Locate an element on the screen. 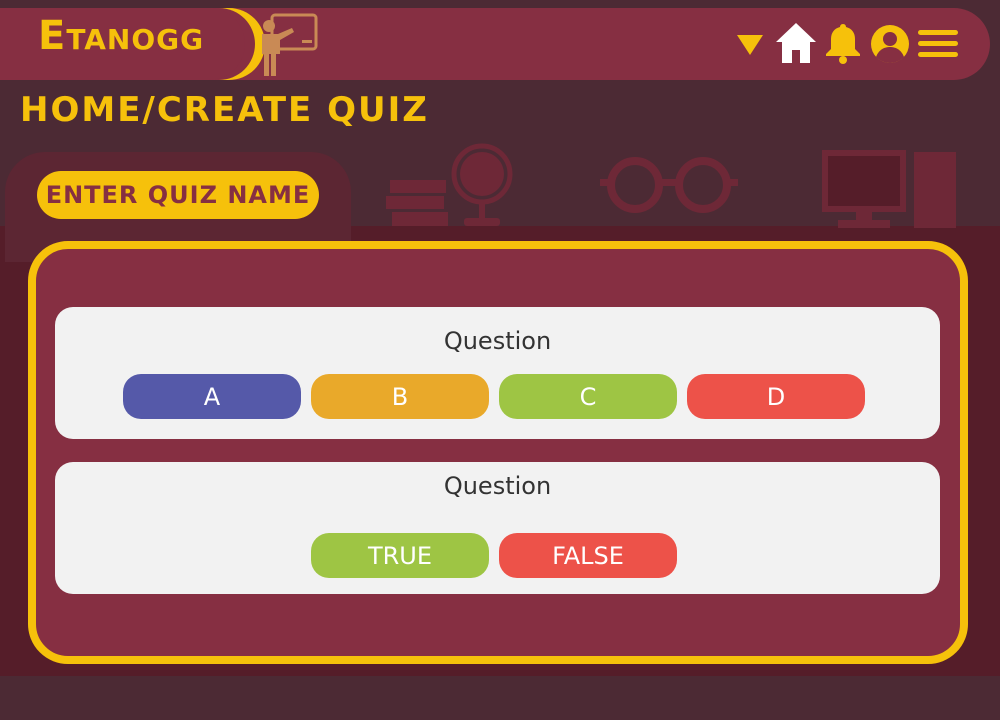  option-a-button: A is located at coordinates (212, 396).